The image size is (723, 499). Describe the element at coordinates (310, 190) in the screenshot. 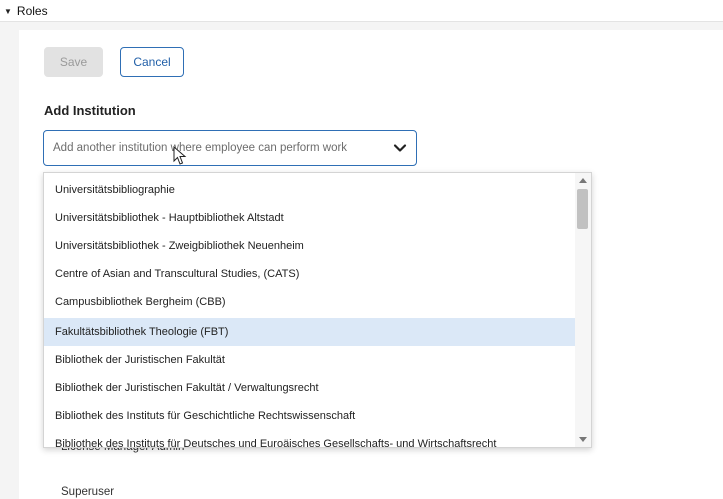

I see `dropdown-option: Universitätsbibliographie` at that location.